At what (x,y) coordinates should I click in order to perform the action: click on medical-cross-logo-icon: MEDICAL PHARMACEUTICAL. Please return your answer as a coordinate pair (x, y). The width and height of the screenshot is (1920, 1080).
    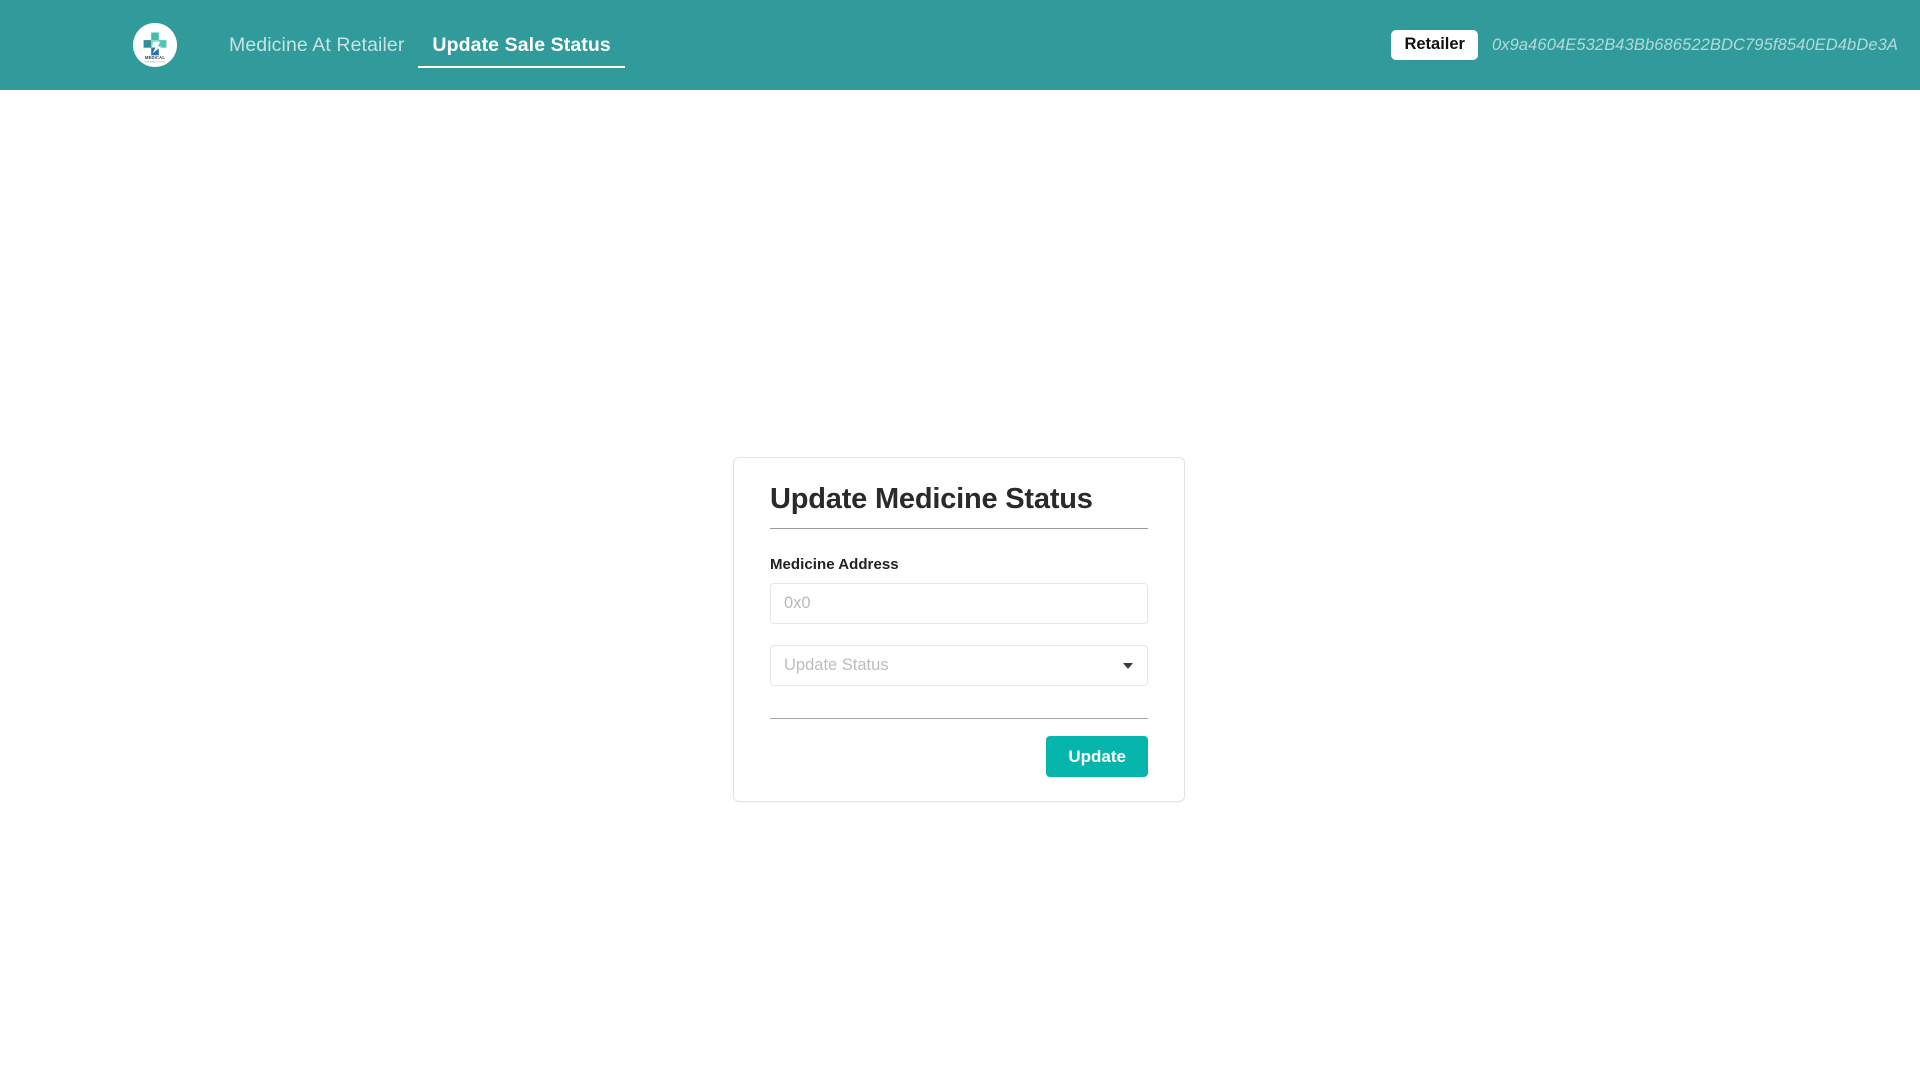
    Looking at the image, I should click on (155, 45).